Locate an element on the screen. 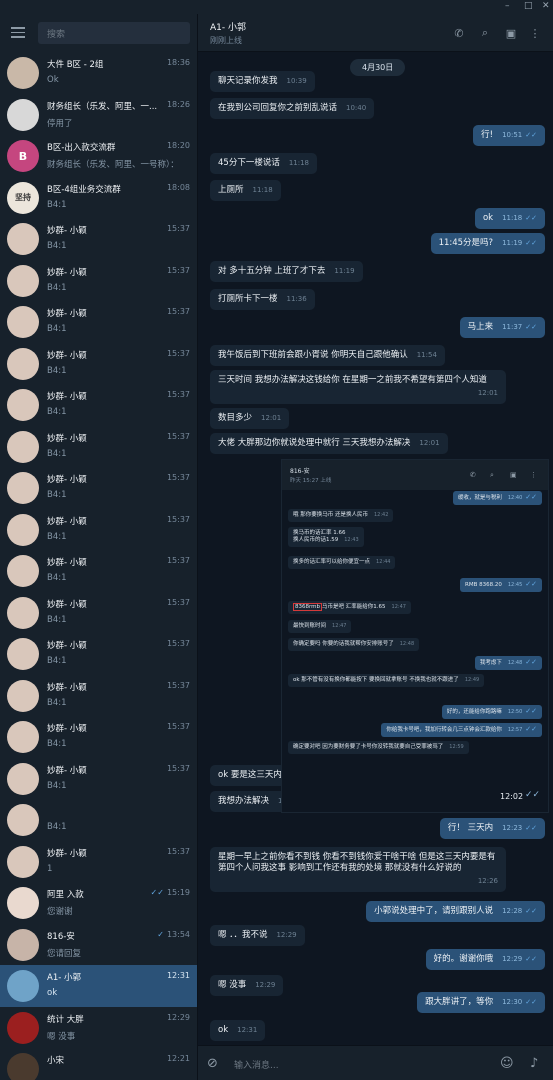 The width and height of the screenshot is (553, 1080). window-titlebar: – □ ✕ is located at coordinates (276, 7).